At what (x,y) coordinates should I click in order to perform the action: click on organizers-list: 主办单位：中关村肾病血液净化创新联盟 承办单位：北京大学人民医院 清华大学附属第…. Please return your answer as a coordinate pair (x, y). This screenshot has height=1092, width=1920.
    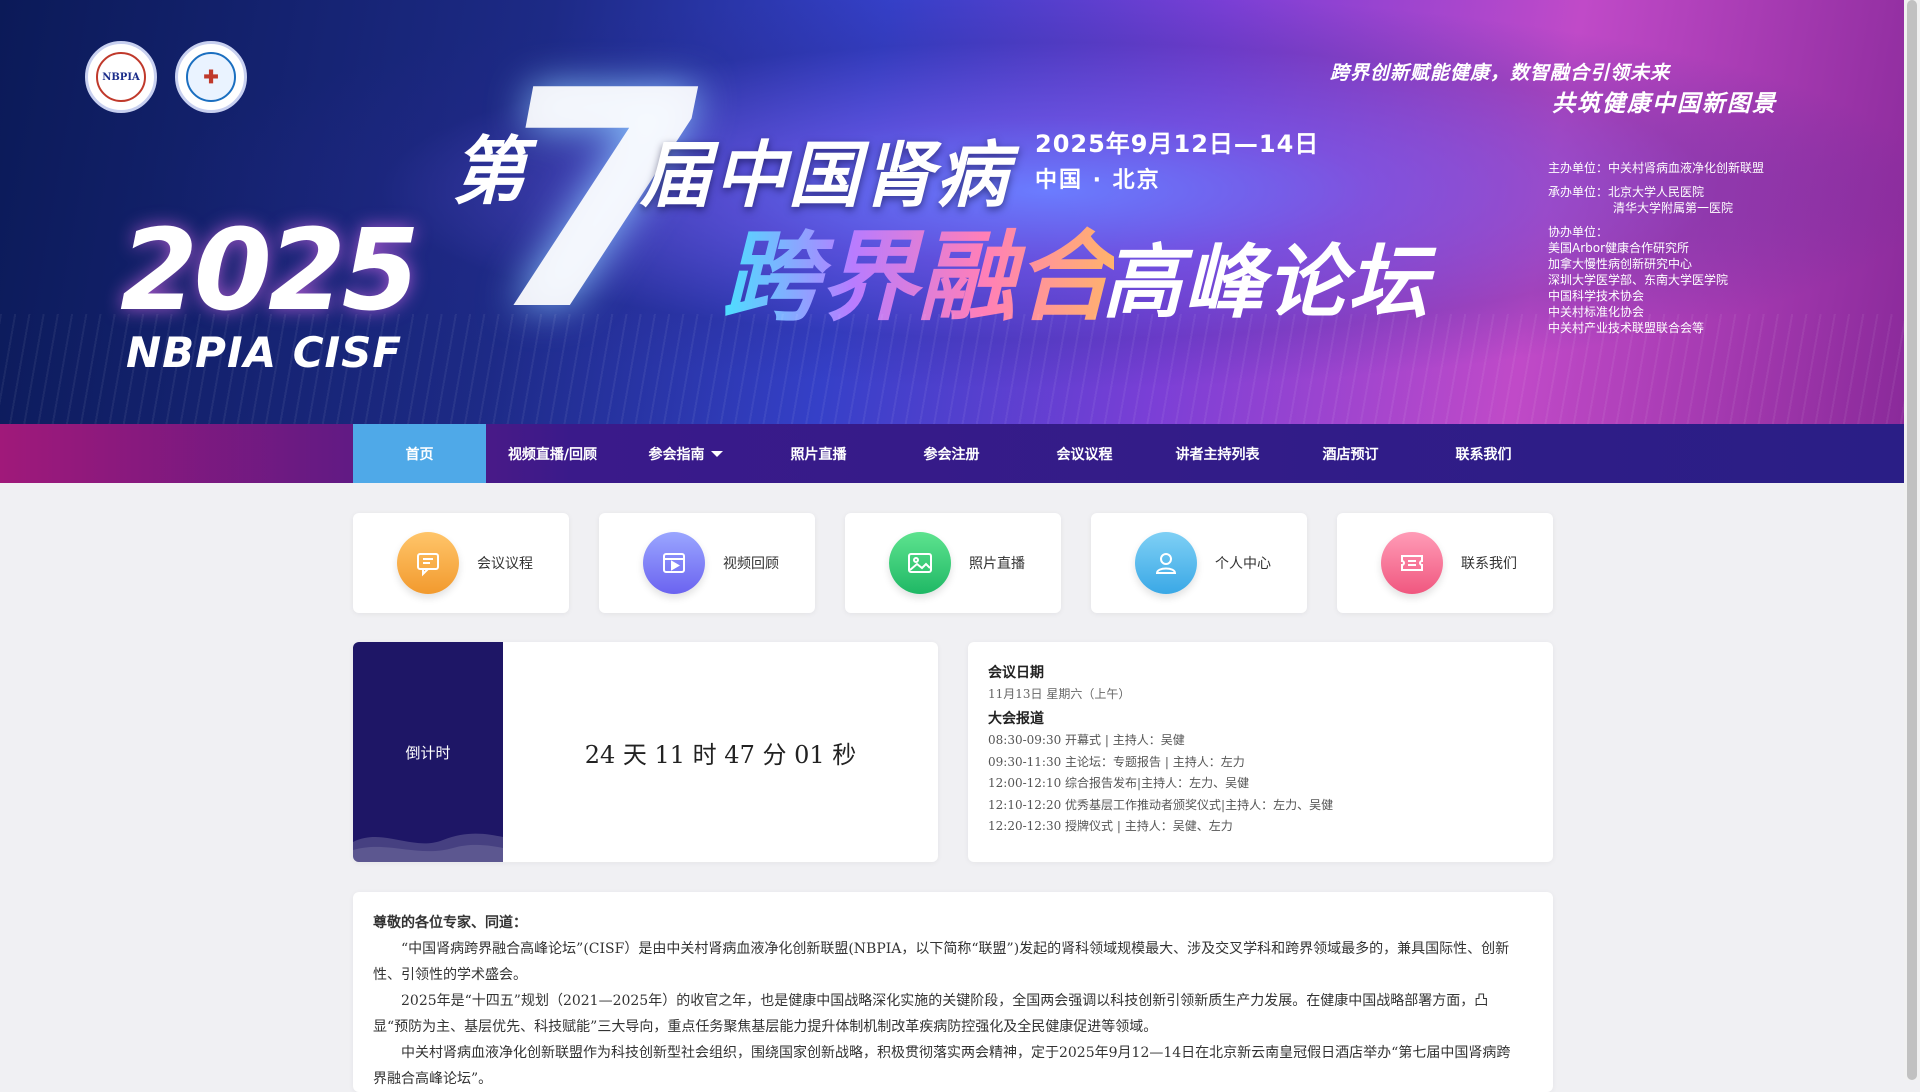
    Looking at the image, I should click on (1656, 248).